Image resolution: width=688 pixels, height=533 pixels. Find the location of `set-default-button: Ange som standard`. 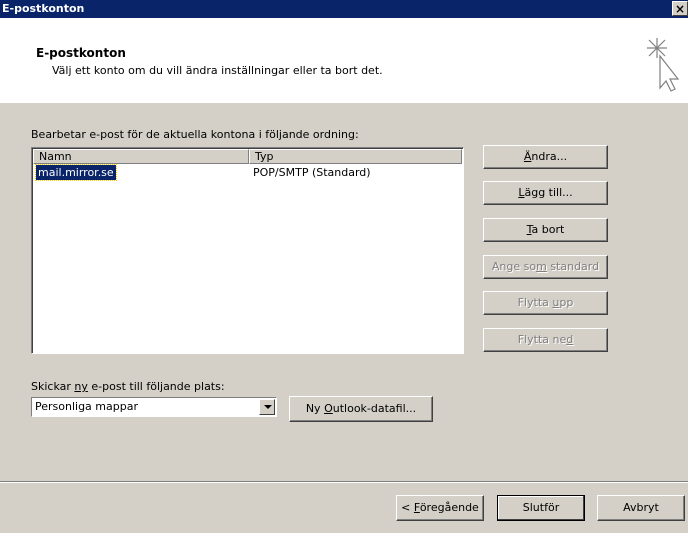

set-default-button: Ange som standard is located at coordinates (545, 267).